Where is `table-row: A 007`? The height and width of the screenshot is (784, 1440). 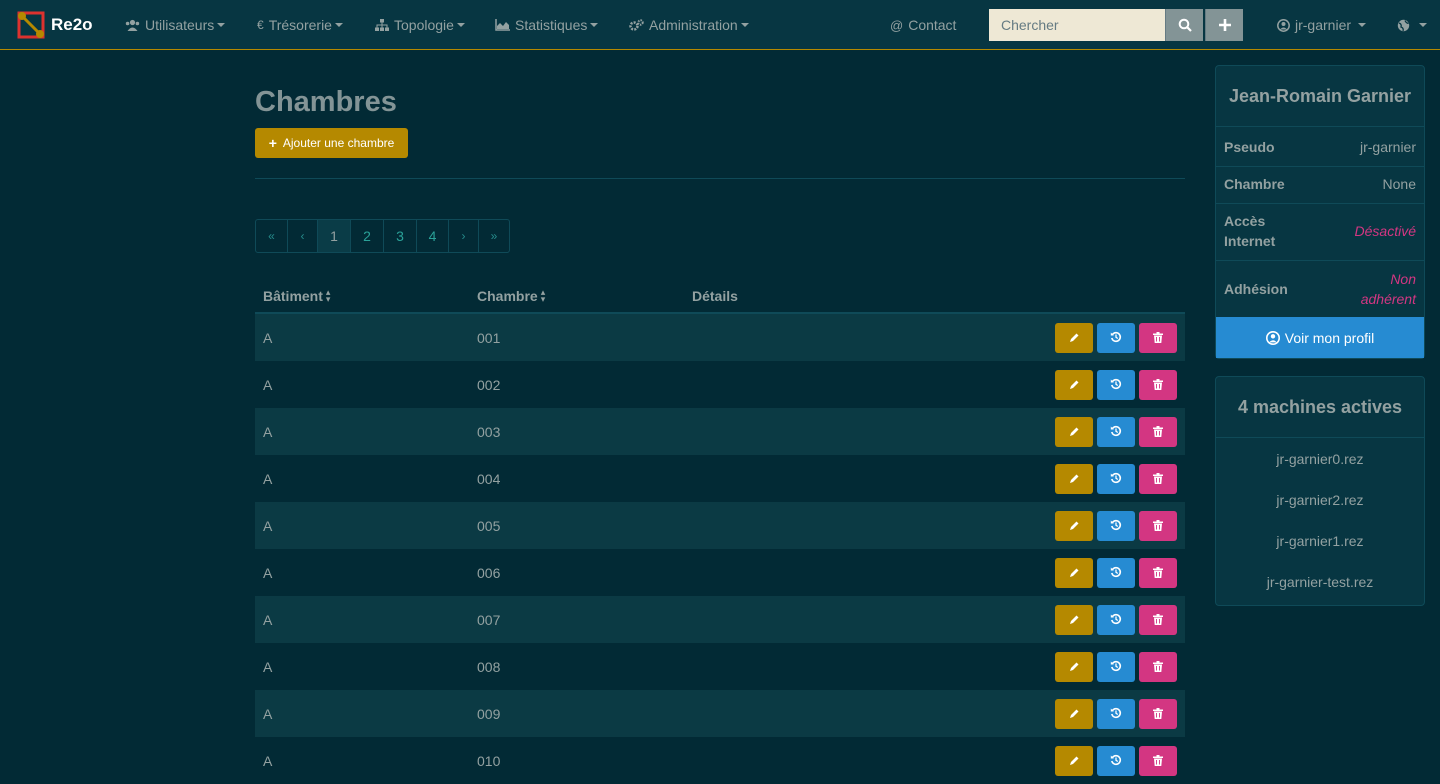 table-row: A 007 is located at coordinates (720, 619).